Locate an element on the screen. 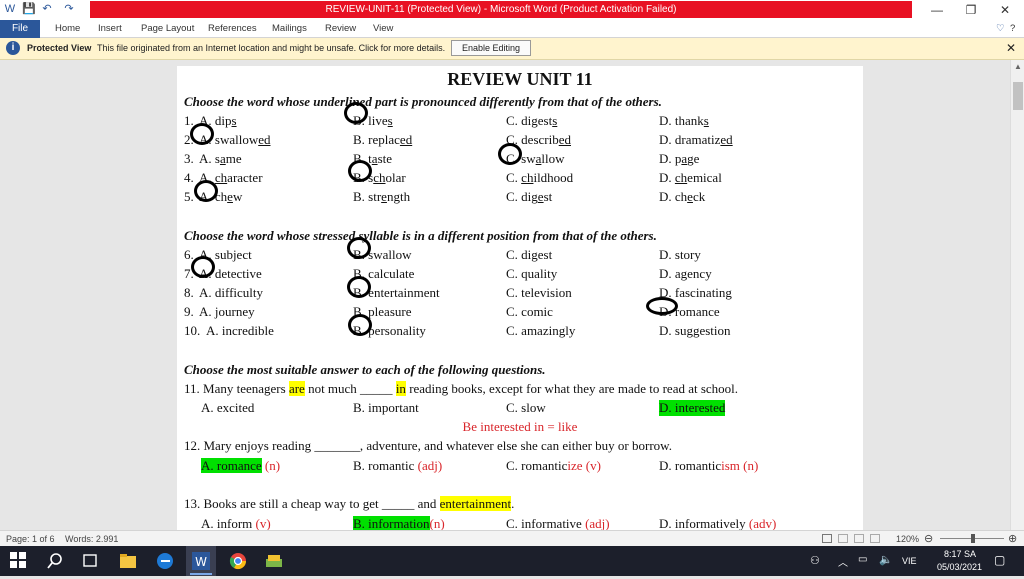  option-c: C. quality is located at coordinates (532, 273).